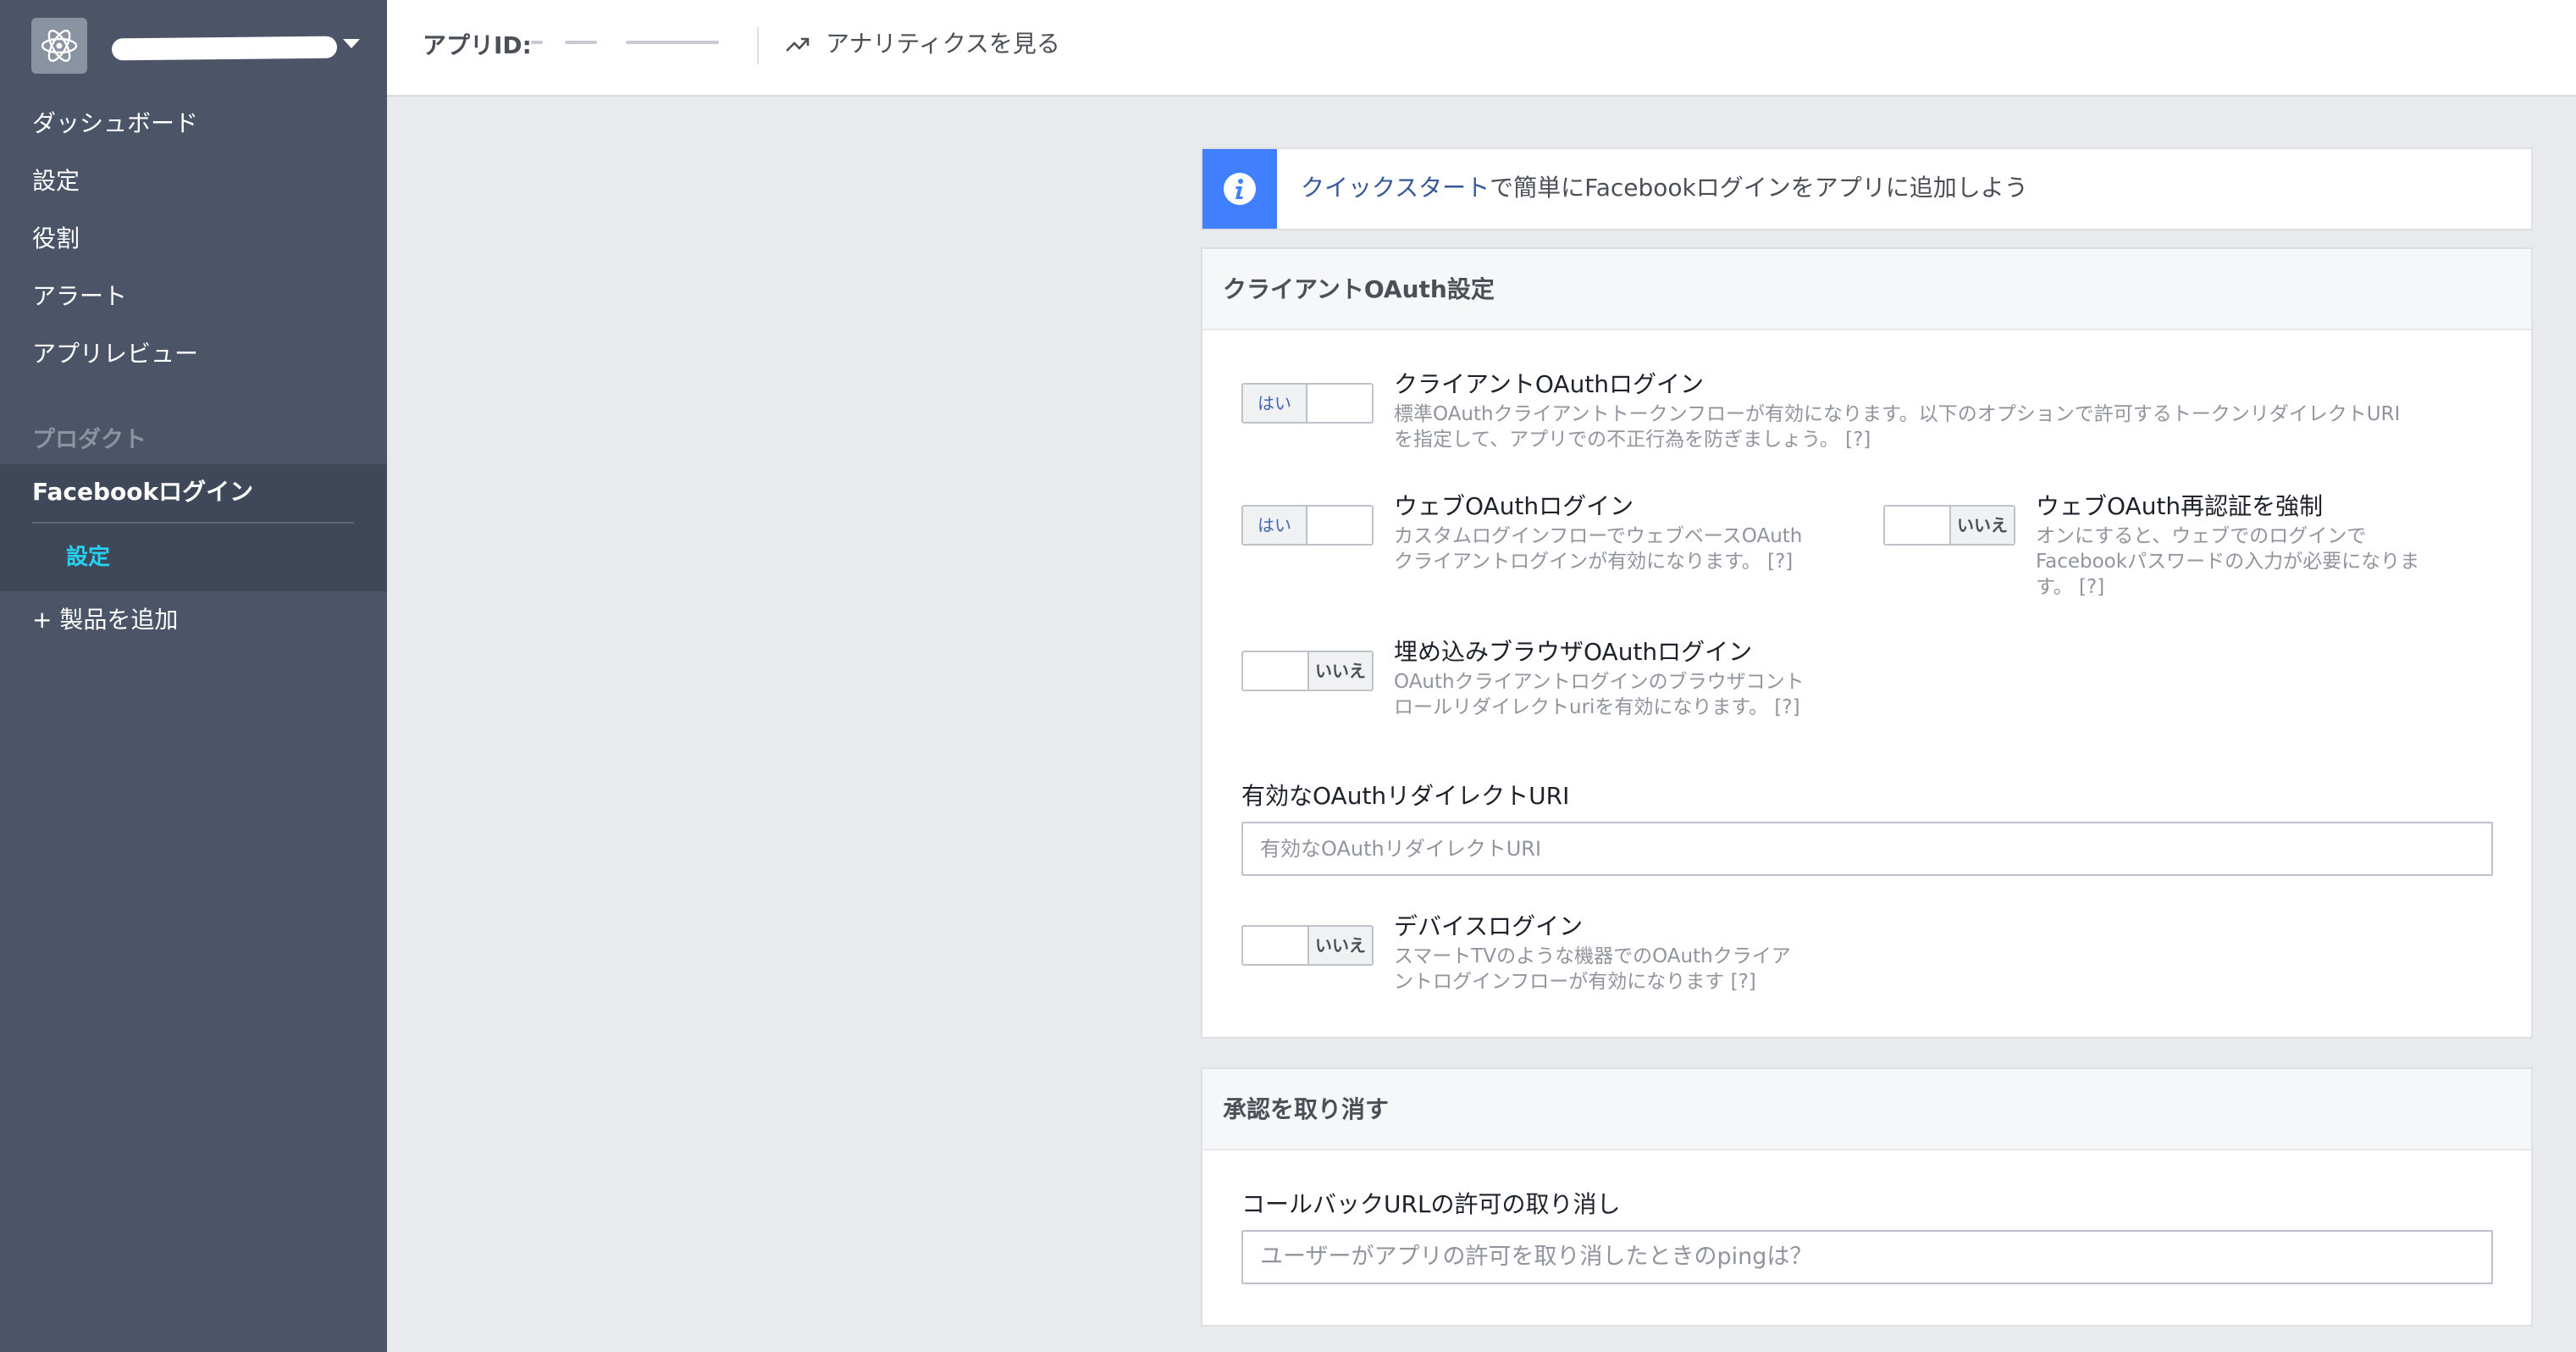 This screenshot has width=2576, height=1352. I want to click on card-header: 承認を取り消す, so click(1867, 1109).